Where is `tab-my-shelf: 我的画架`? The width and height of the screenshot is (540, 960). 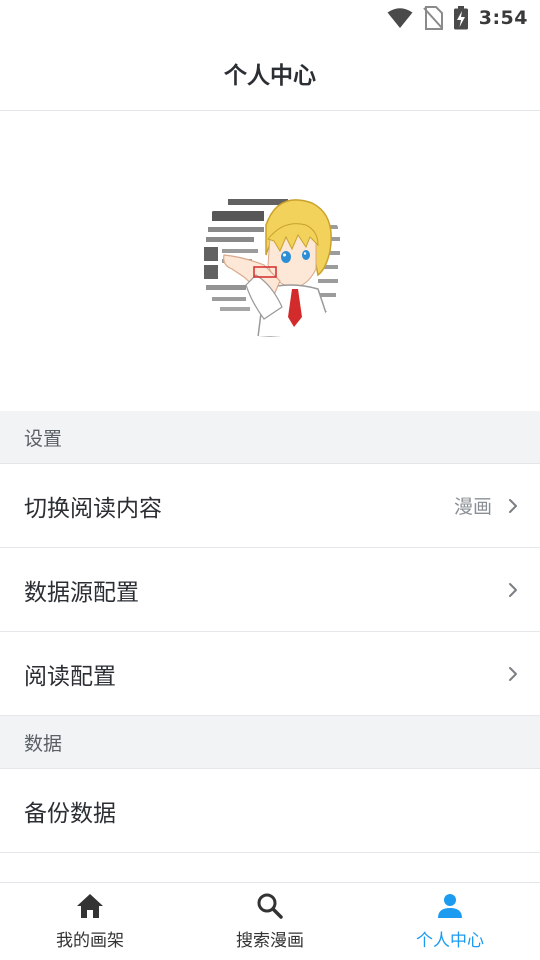
tab-my-shelf: 我的画架 is located at coordinates (90, 921).